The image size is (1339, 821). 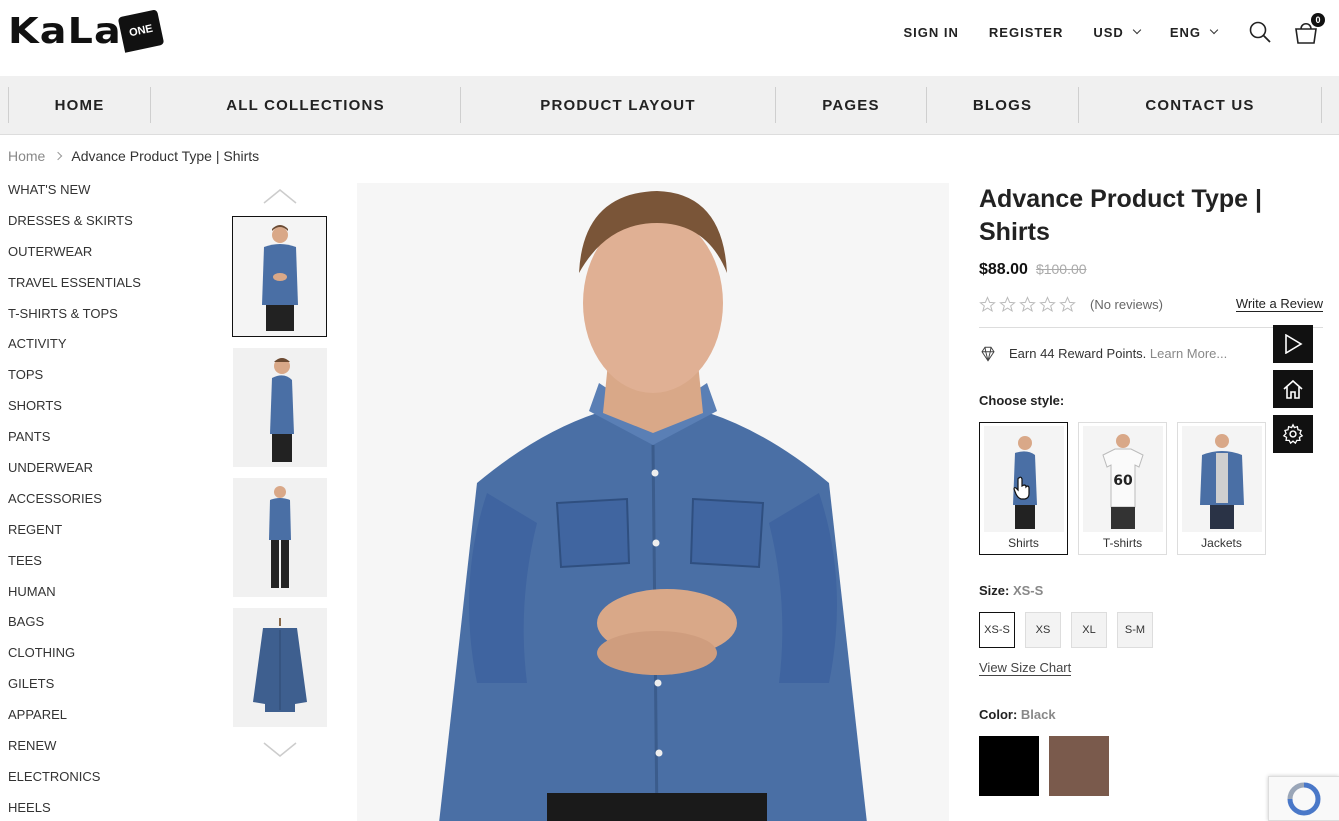 I want to click on thumbnail-gallery, so click(x=280, y=475).